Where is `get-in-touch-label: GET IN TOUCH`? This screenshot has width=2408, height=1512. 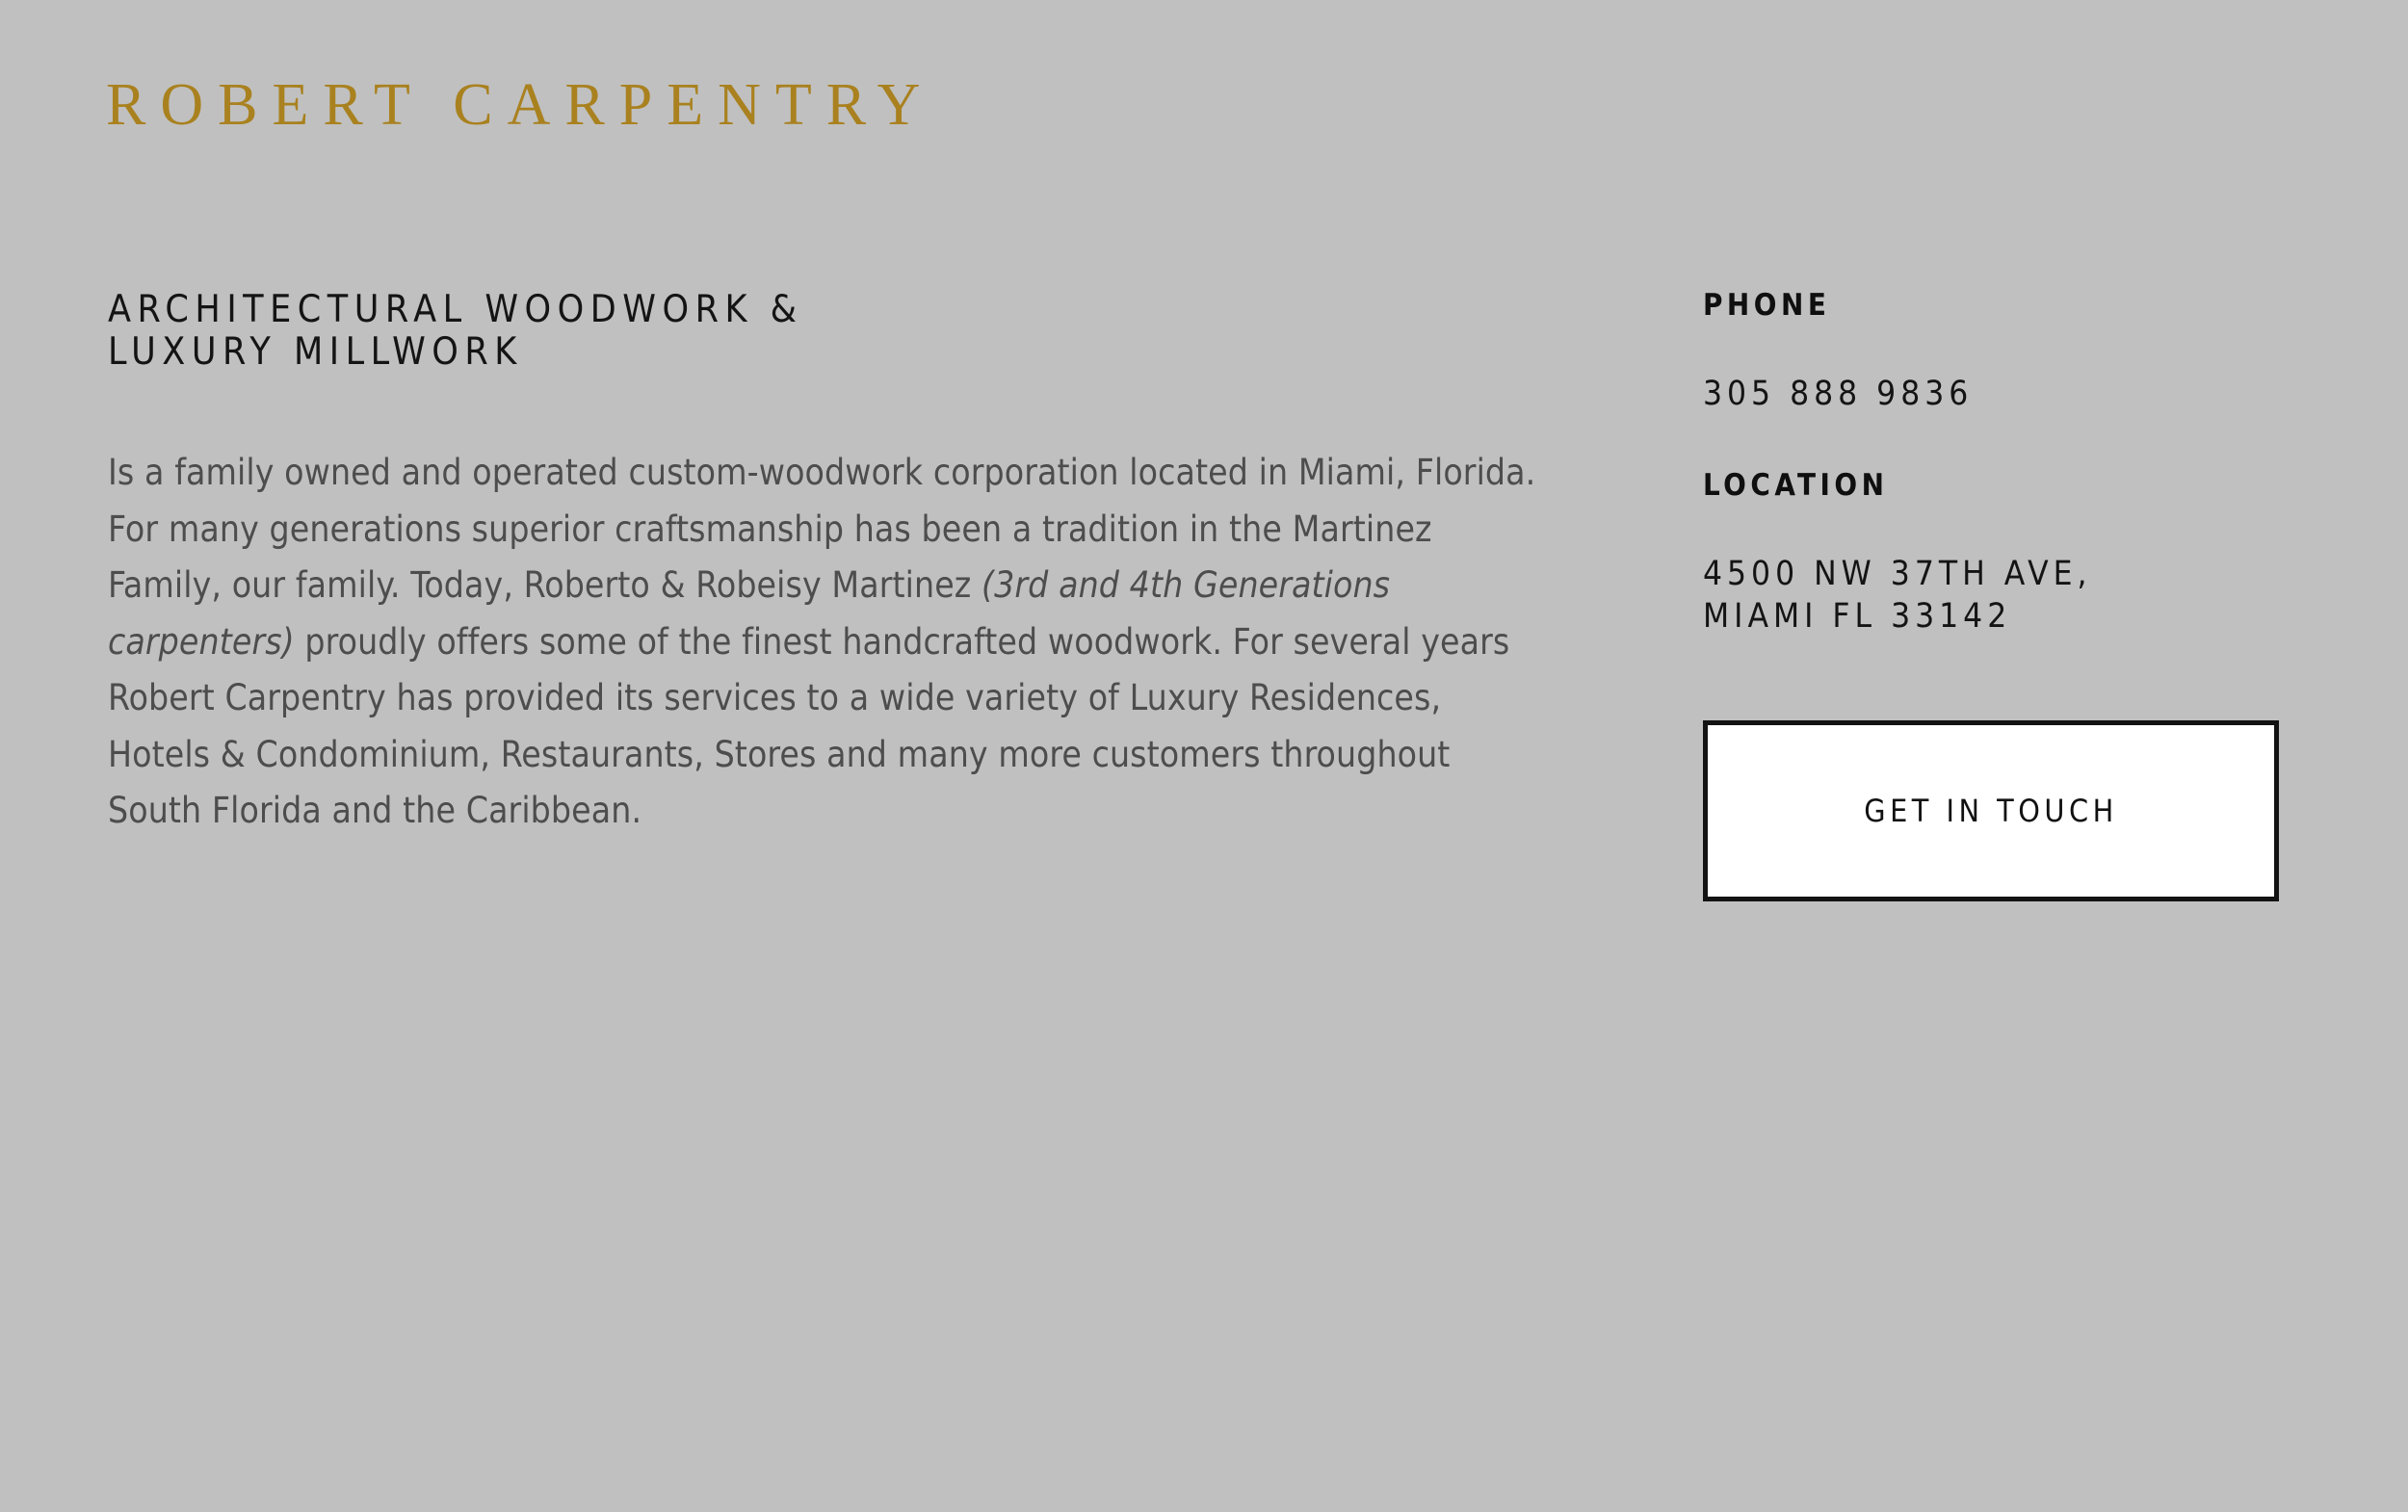 get-in-touch-label: GET IN TOUCH is located at coordinates (1991, 812).